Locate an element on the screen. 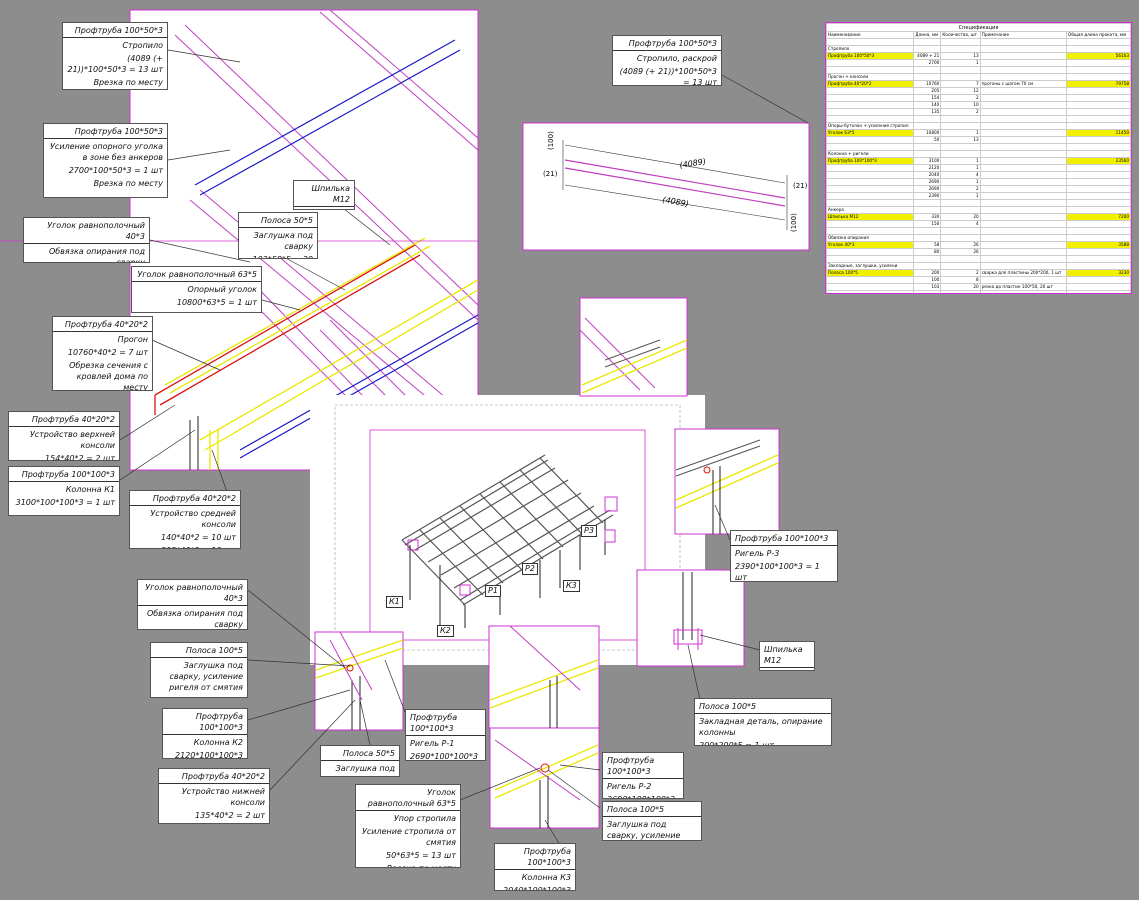  spec-row: 100 8 is located at coordinates (978, 280).